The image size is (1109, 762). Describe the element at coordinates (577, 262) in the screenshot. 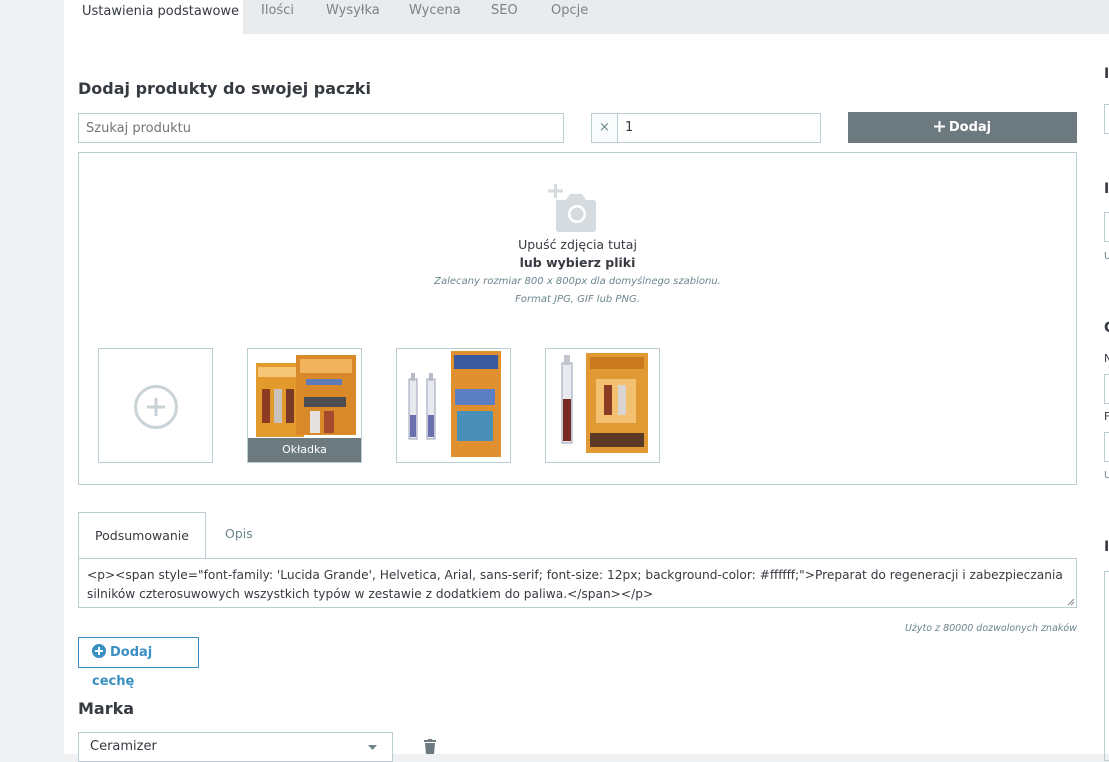

I see `choose-files-link: lub wybierz pliki` at that location.